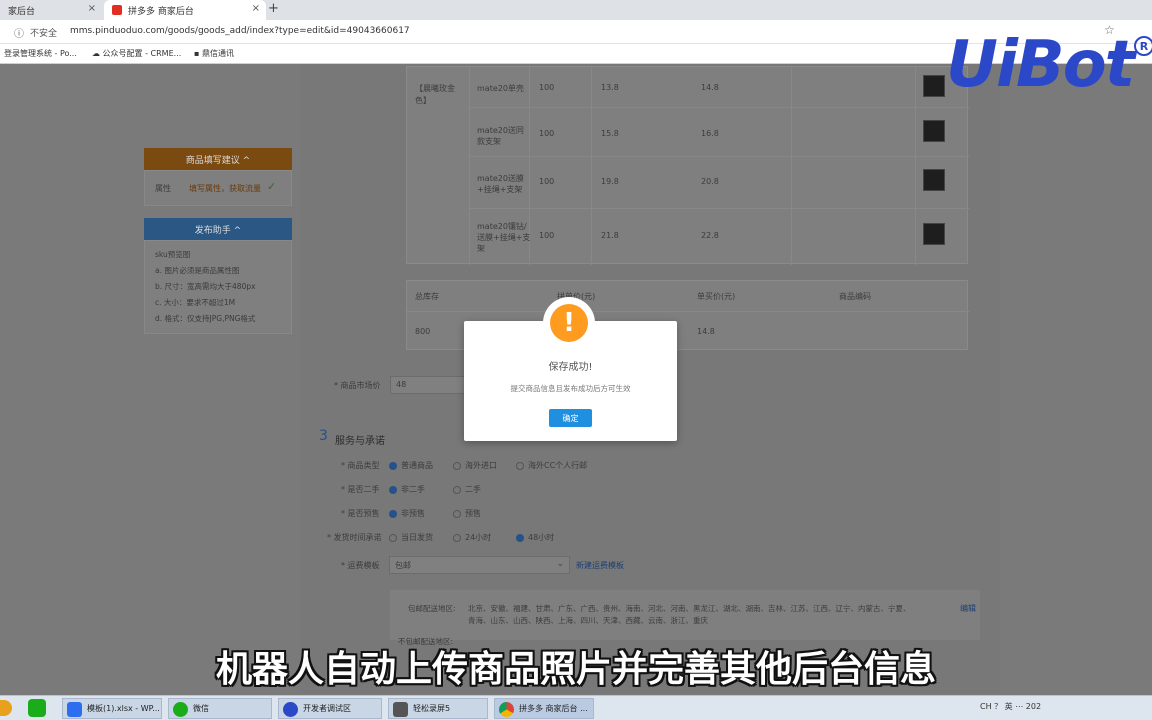 The height and width of the screenshot is (720, 1152). What do you see at coordinates (610, 87) in the screenshot?
I see `sku-group-price: 13.8` at bounding box center [610, 87].